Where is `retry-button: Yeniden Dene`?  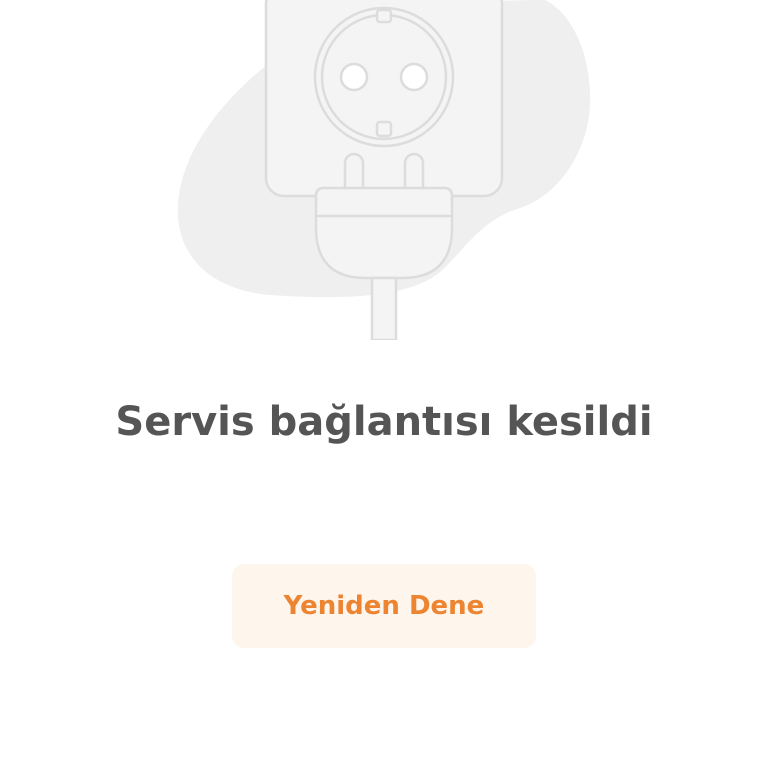
retry-button: Yeniden Dene is located at coordinates (384, 606).